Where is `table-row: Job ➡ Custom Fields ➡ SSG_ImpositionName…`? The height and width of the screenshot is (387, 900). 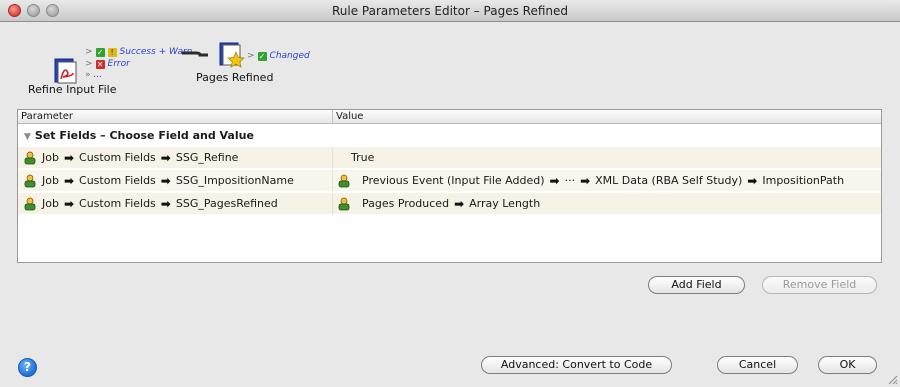 table-row: Job ➡ Custom Fields ➡ SSG_ImpositionName… is located at coordinates (449, 181).